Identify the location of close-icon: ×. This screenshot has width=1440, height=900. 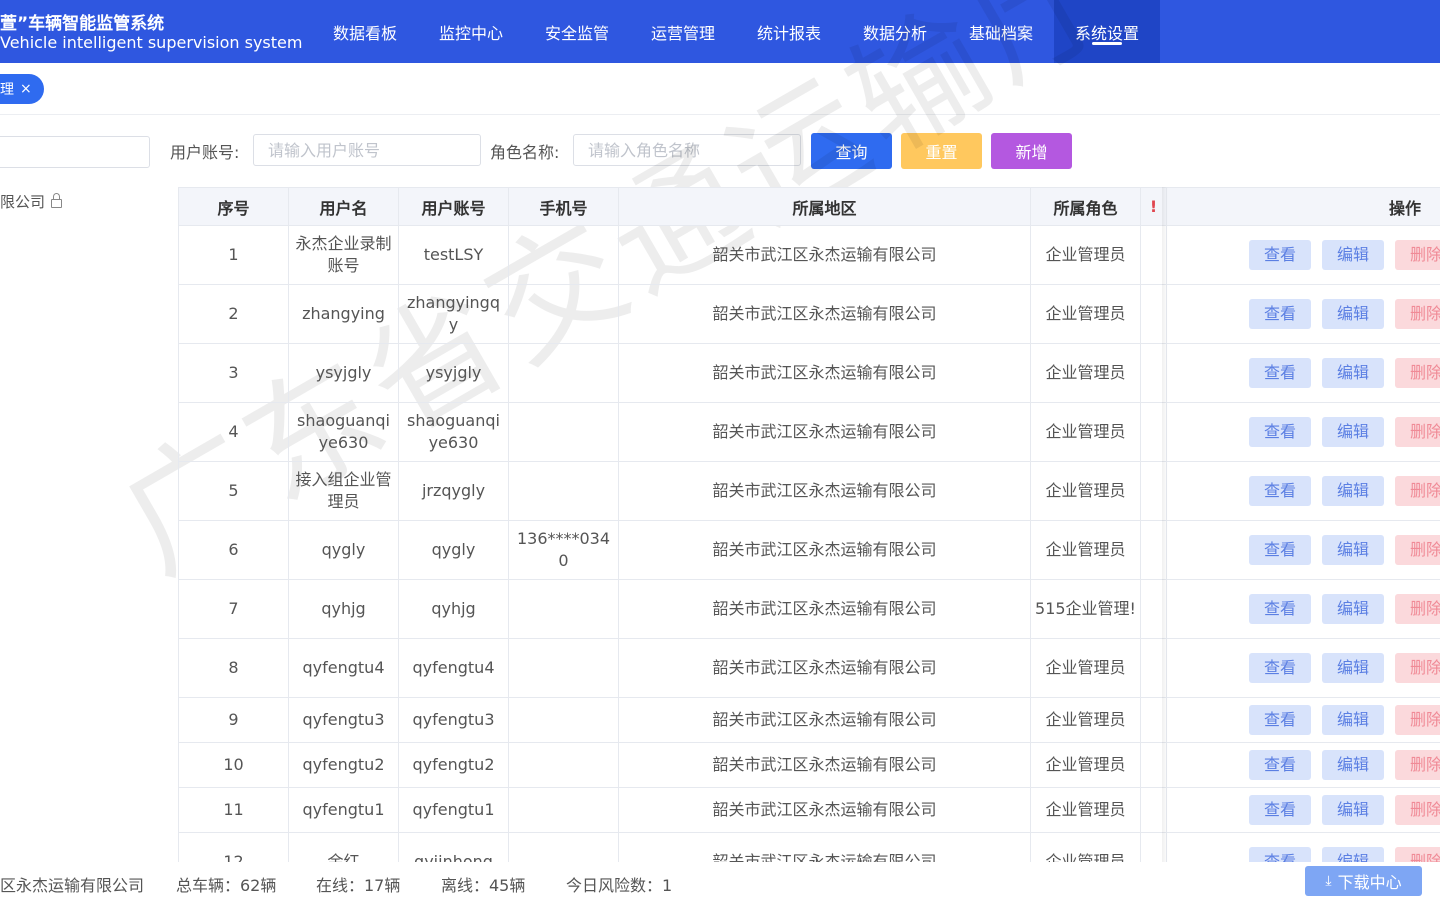
(26, 89).